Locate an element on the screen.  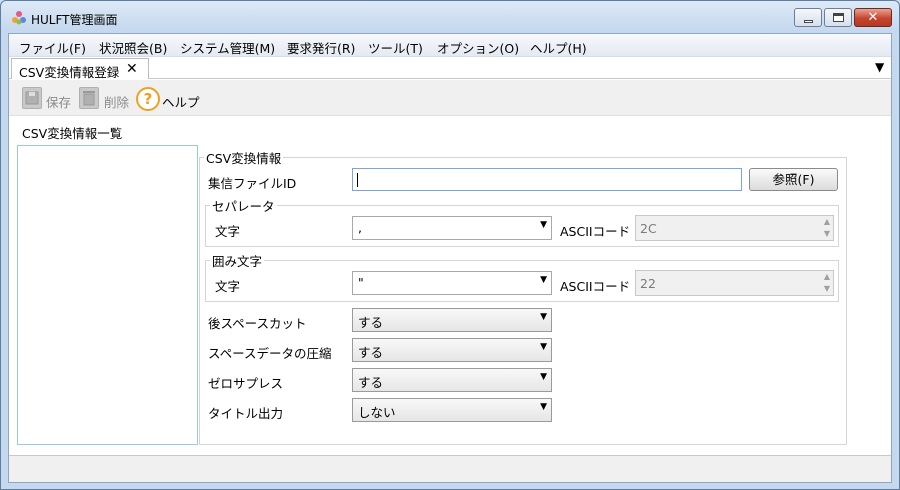
tab-label: CSV変換情報登録 is located at coordinates (69, 72).